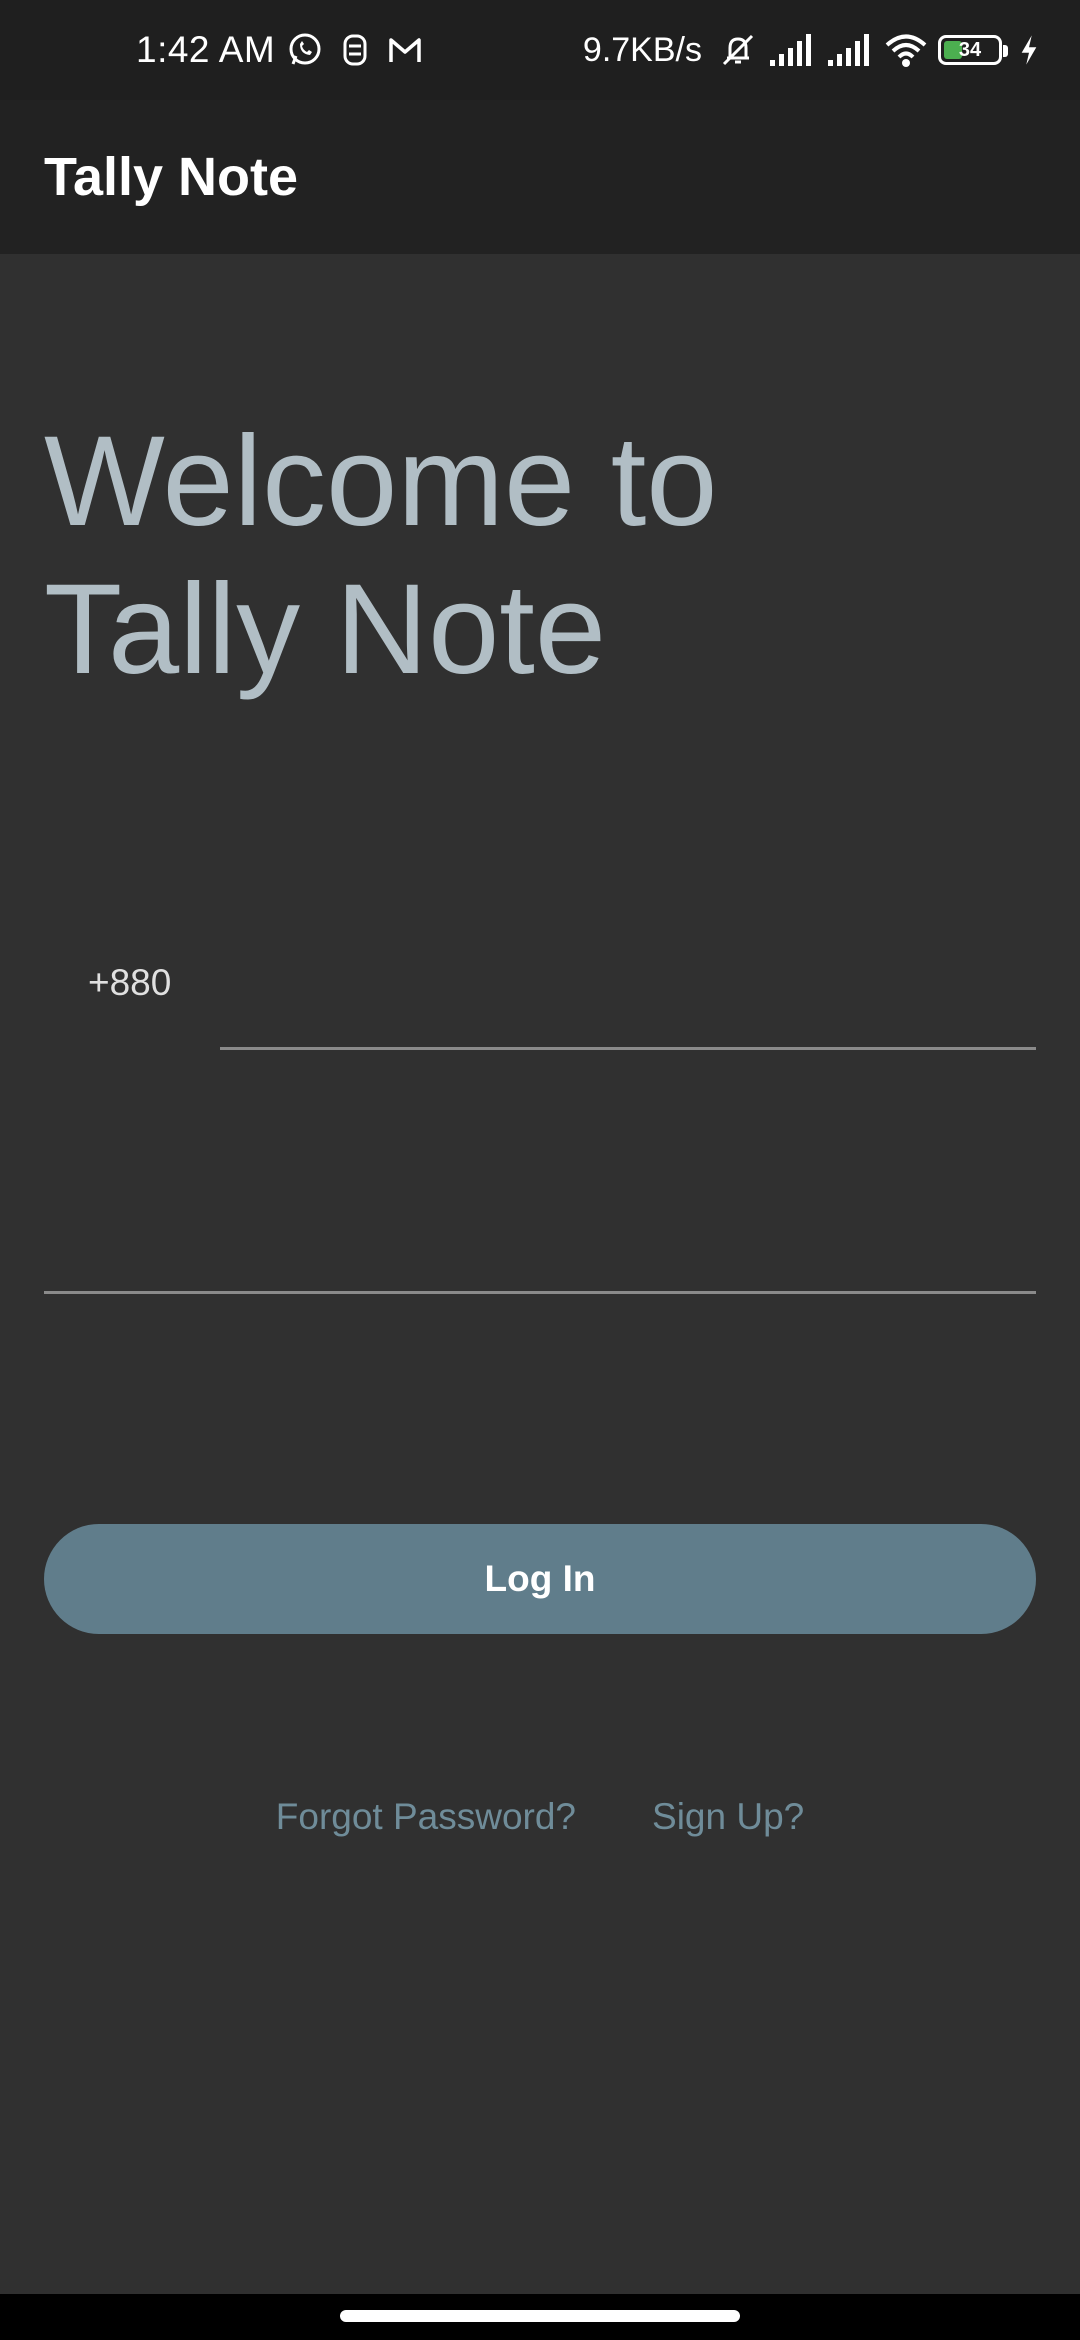 The height and width of the screenshot is (2340, 1080). Describe the element at coordinates (906, 50) in the screenshot. I see `wifi-icon` at that location.